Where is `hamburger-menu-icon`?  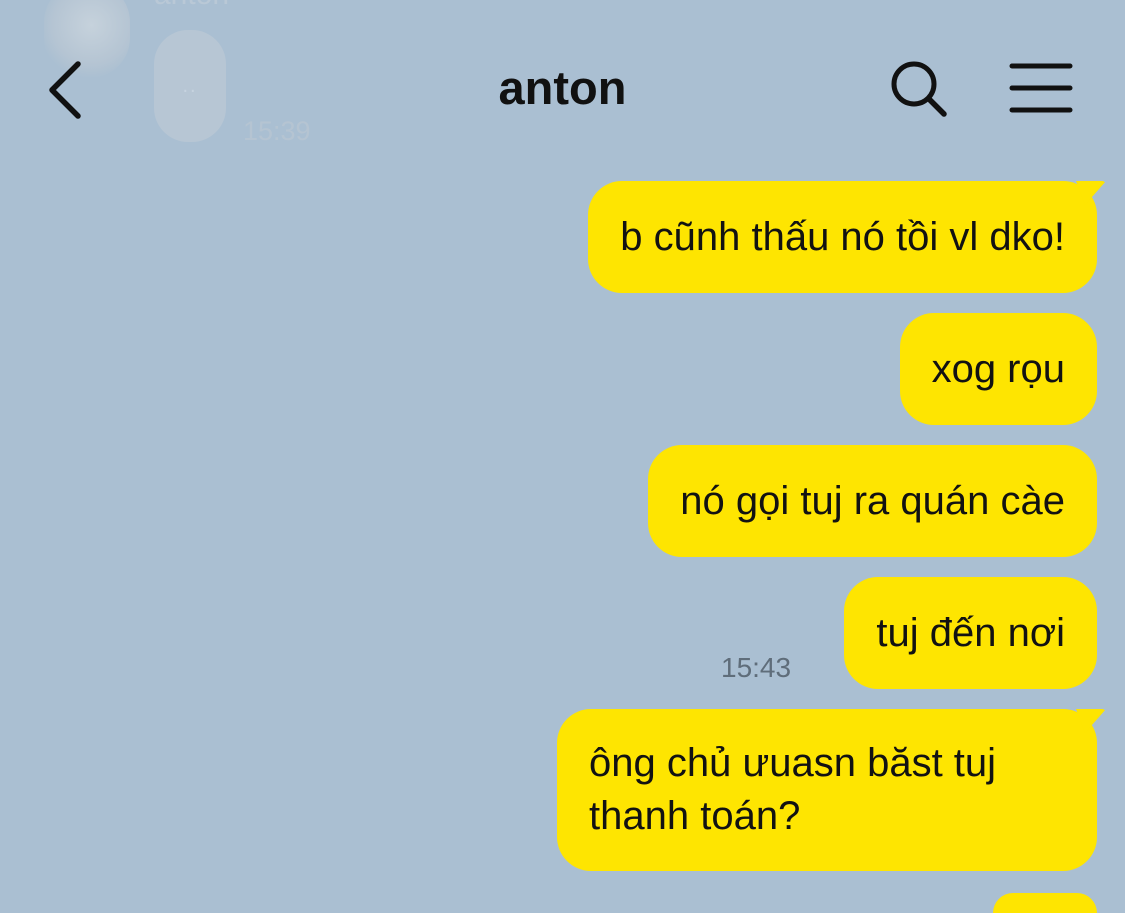 hamburger-menu-icon is located at coordinates (1041, 88).